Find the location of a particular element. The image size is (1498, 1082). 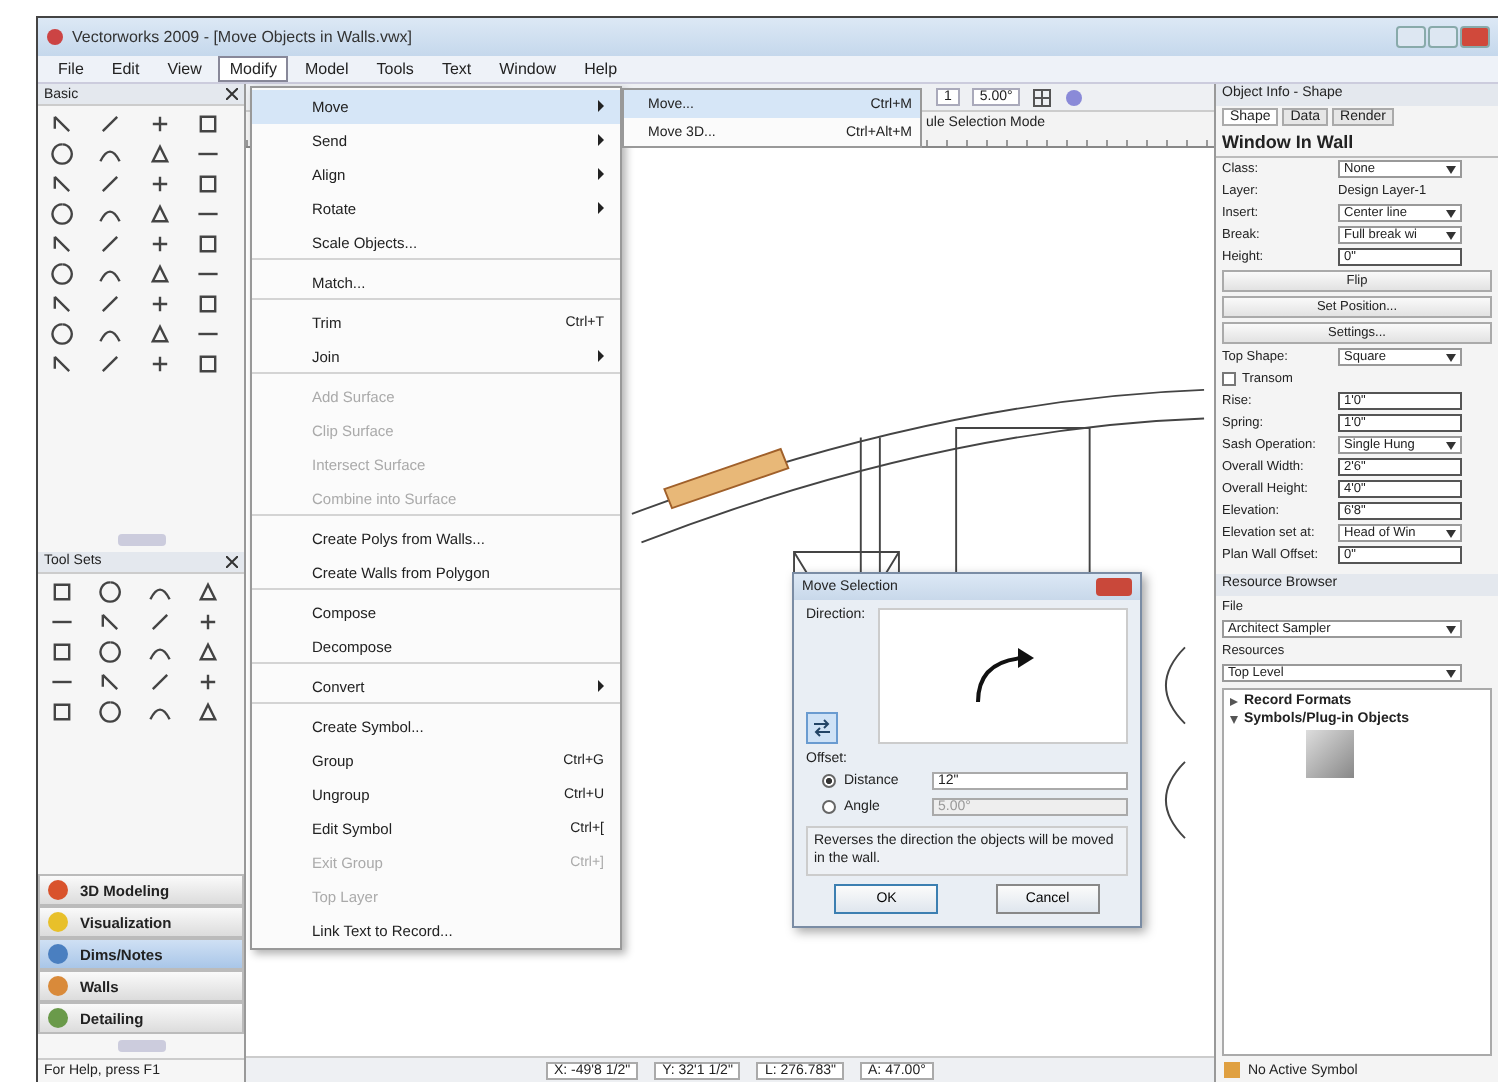

reverse-button is located at coordinates (822, 727).